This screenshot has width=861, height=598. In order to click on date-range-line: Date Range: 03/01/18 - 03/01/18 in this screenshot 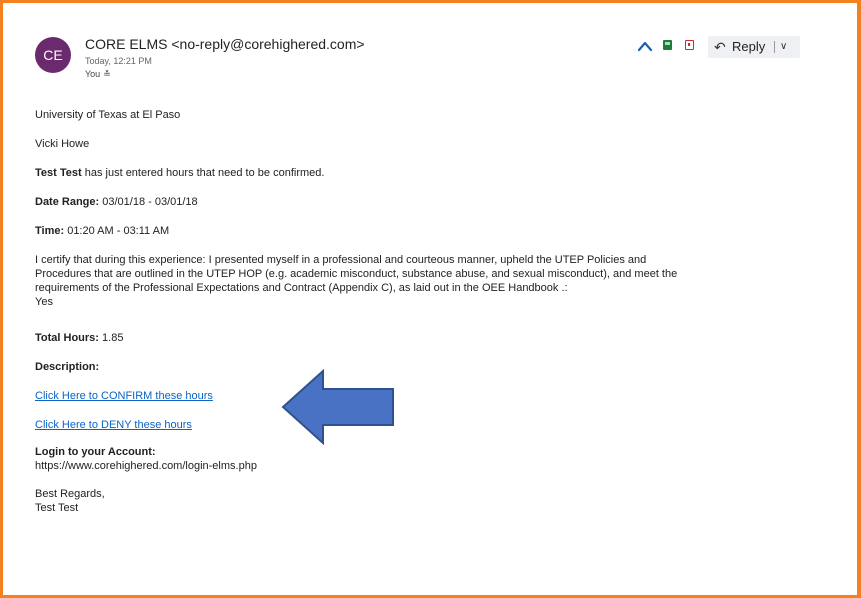, I will do `click(116, 202)`.